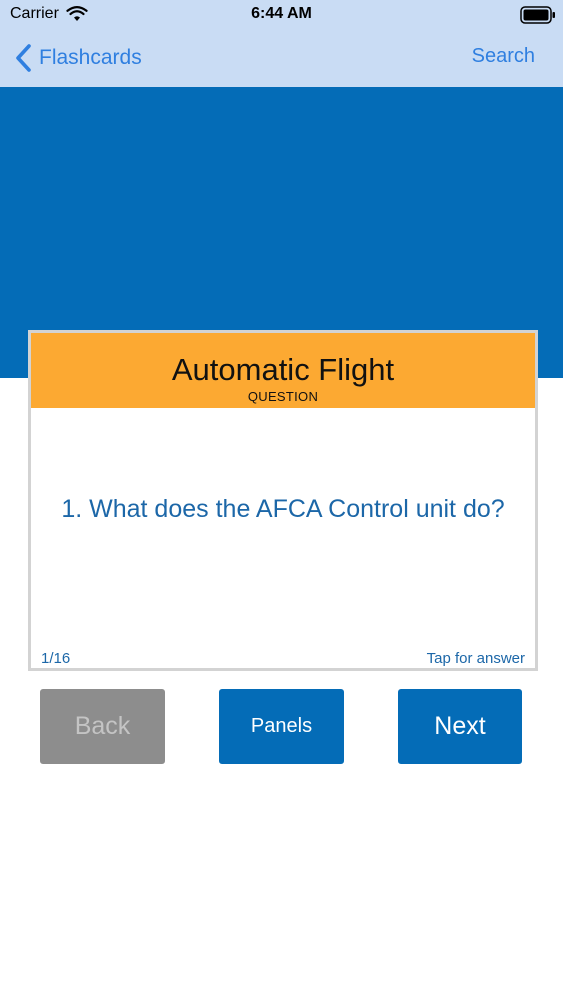 This screenshot has width=563, height=1000. Describe the element at coordinates (537, 15) in the screenshot. I see `battery-icon` at that location.